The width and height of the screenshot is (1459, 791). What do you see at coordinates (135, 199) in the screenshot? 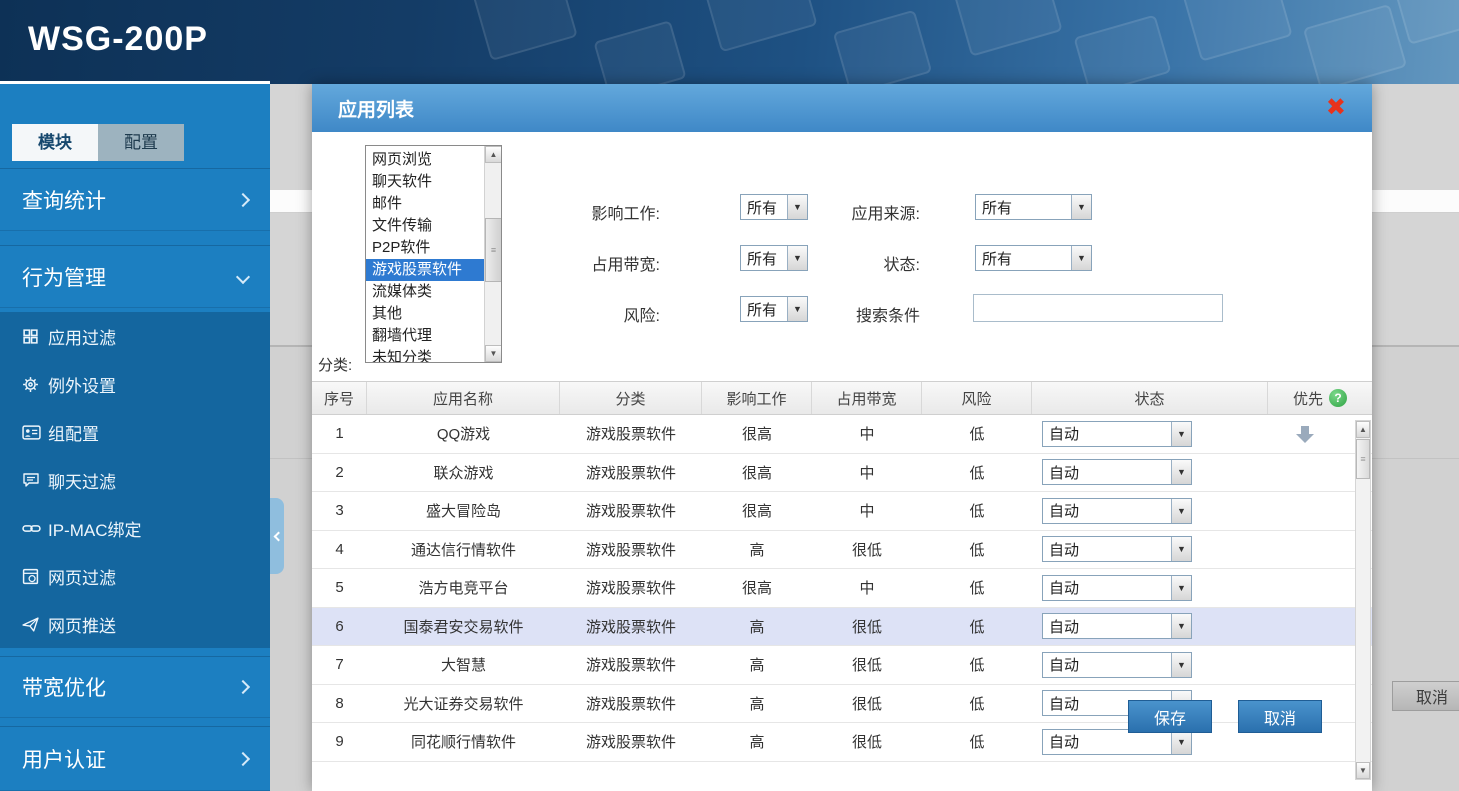
I see `sidebar-item-query-stats: 查询统计` at bounding box center [135, 199].